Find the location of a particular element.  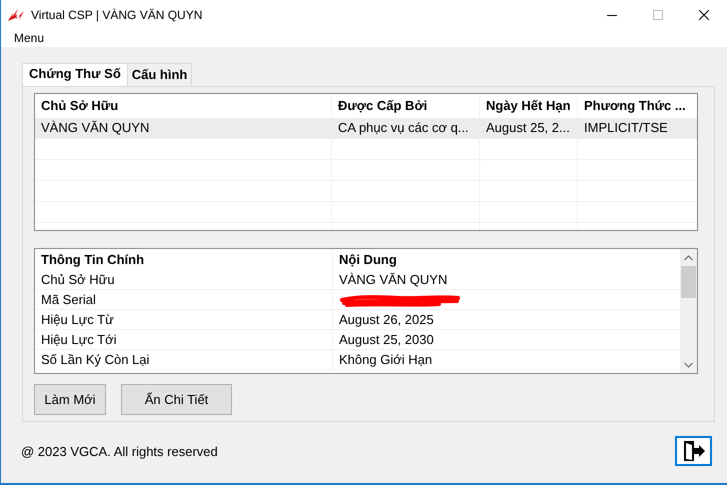

table-cell-text: VÀNG VĂN QUYN is located at coordinates (393, 280).